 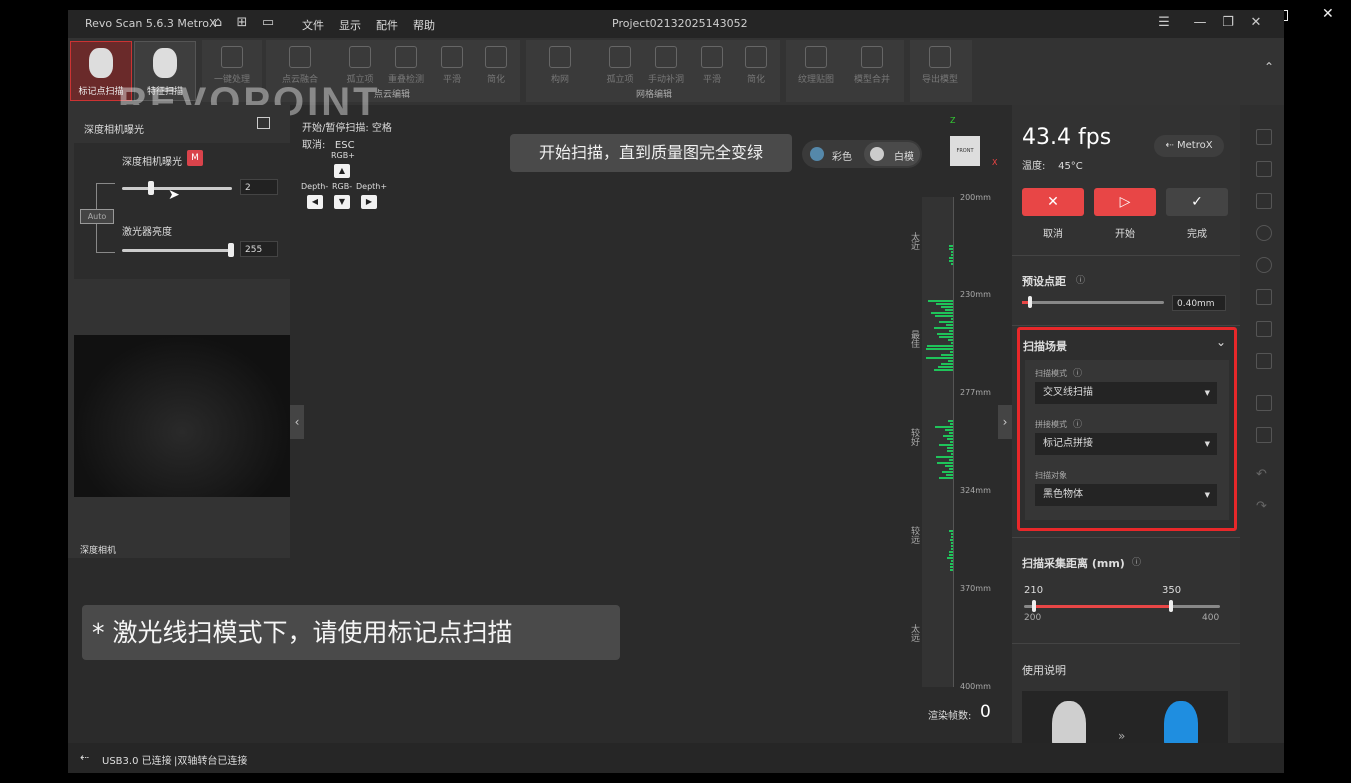 I want to click on color-mode-label: 彩色, so click(x=842, y=155).